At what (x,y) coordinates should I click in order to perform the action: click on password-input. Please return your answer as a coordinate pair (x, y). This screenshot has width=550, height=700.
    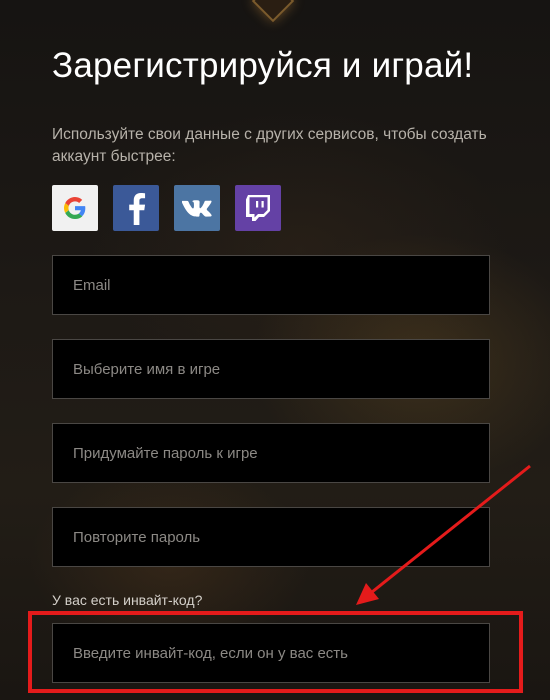
    Looking at the image, I should click on (271, 453).